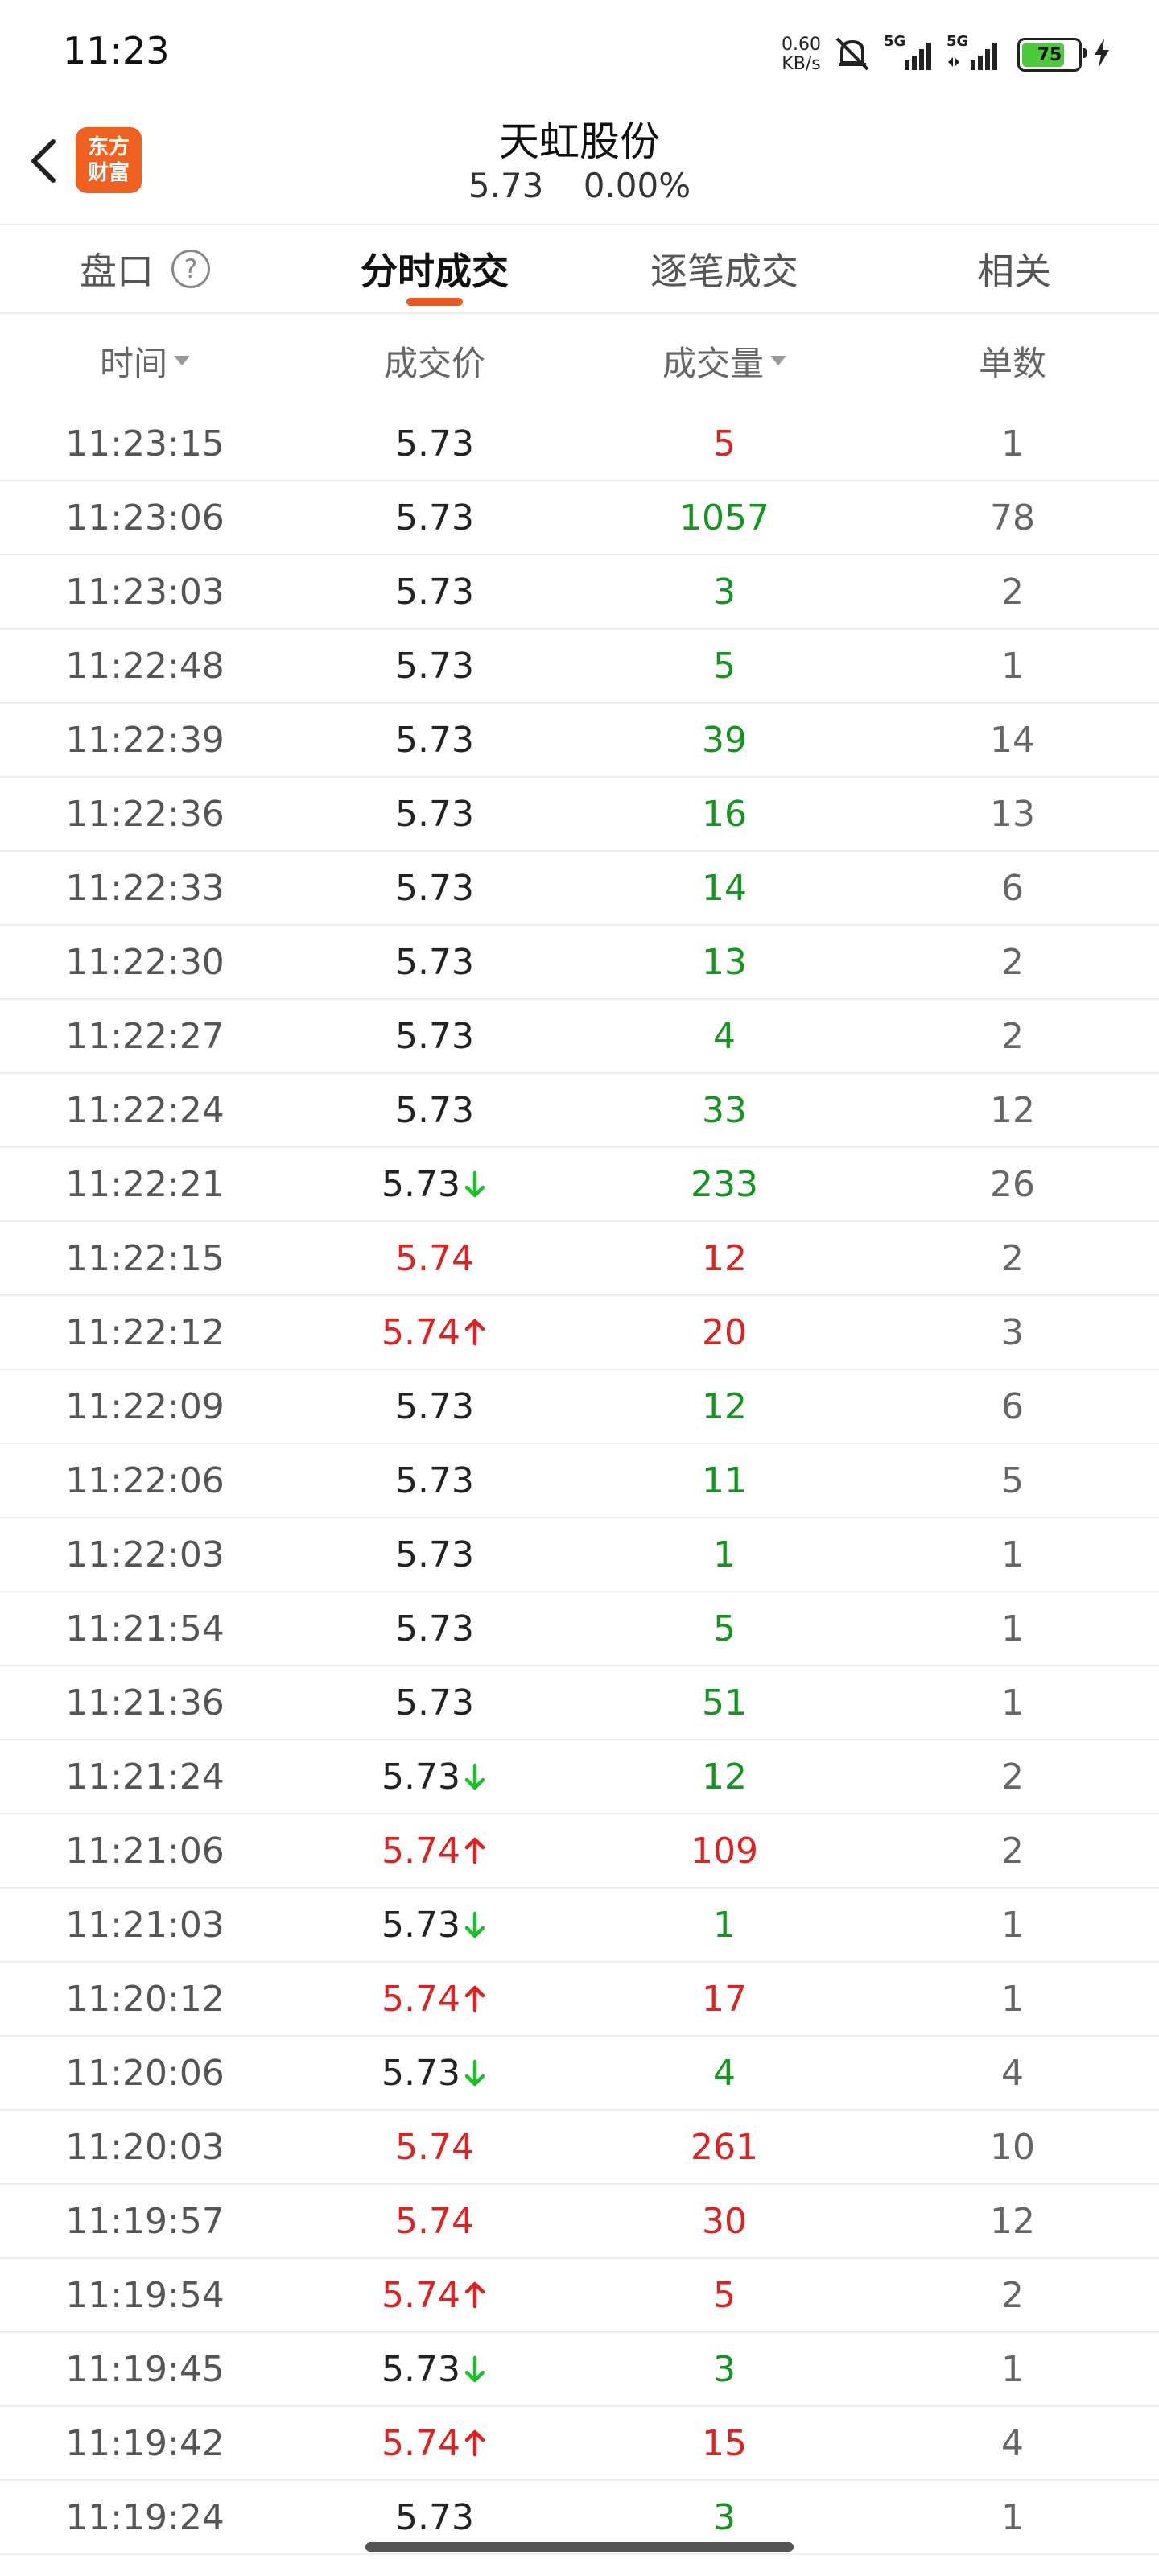  Describe the element at coordinates (474, 1999) in the screenshot. I see `arrow-up-icon` at that location.